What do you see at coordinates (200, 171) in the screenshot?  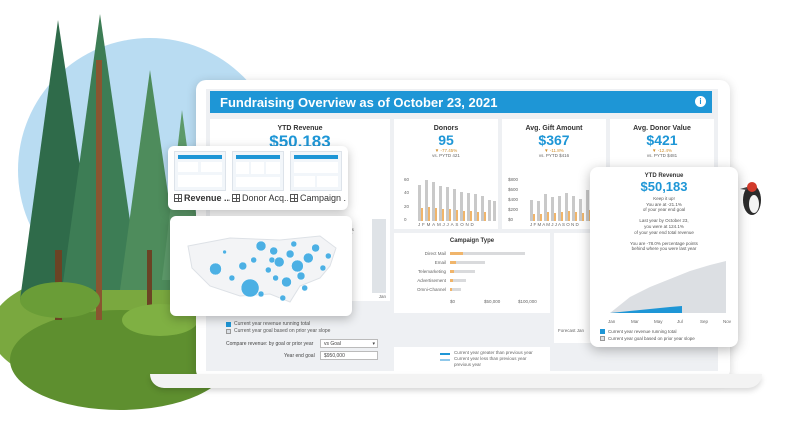 I see `thumbnail-revenue` at bounding box center [200, 171].